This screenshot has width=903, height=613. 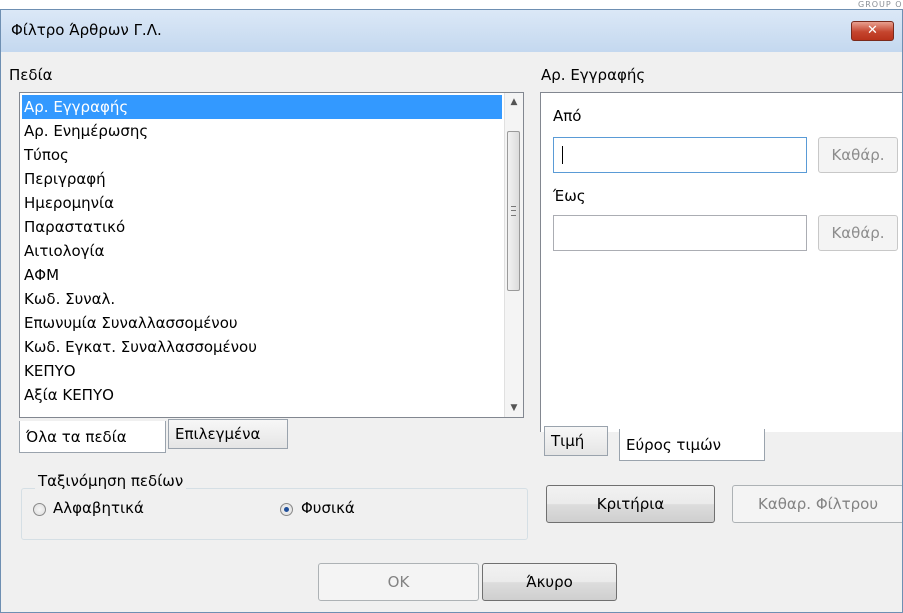 I want to click on cancel-button-label: Άκυρο, so click(x=549, y=582).